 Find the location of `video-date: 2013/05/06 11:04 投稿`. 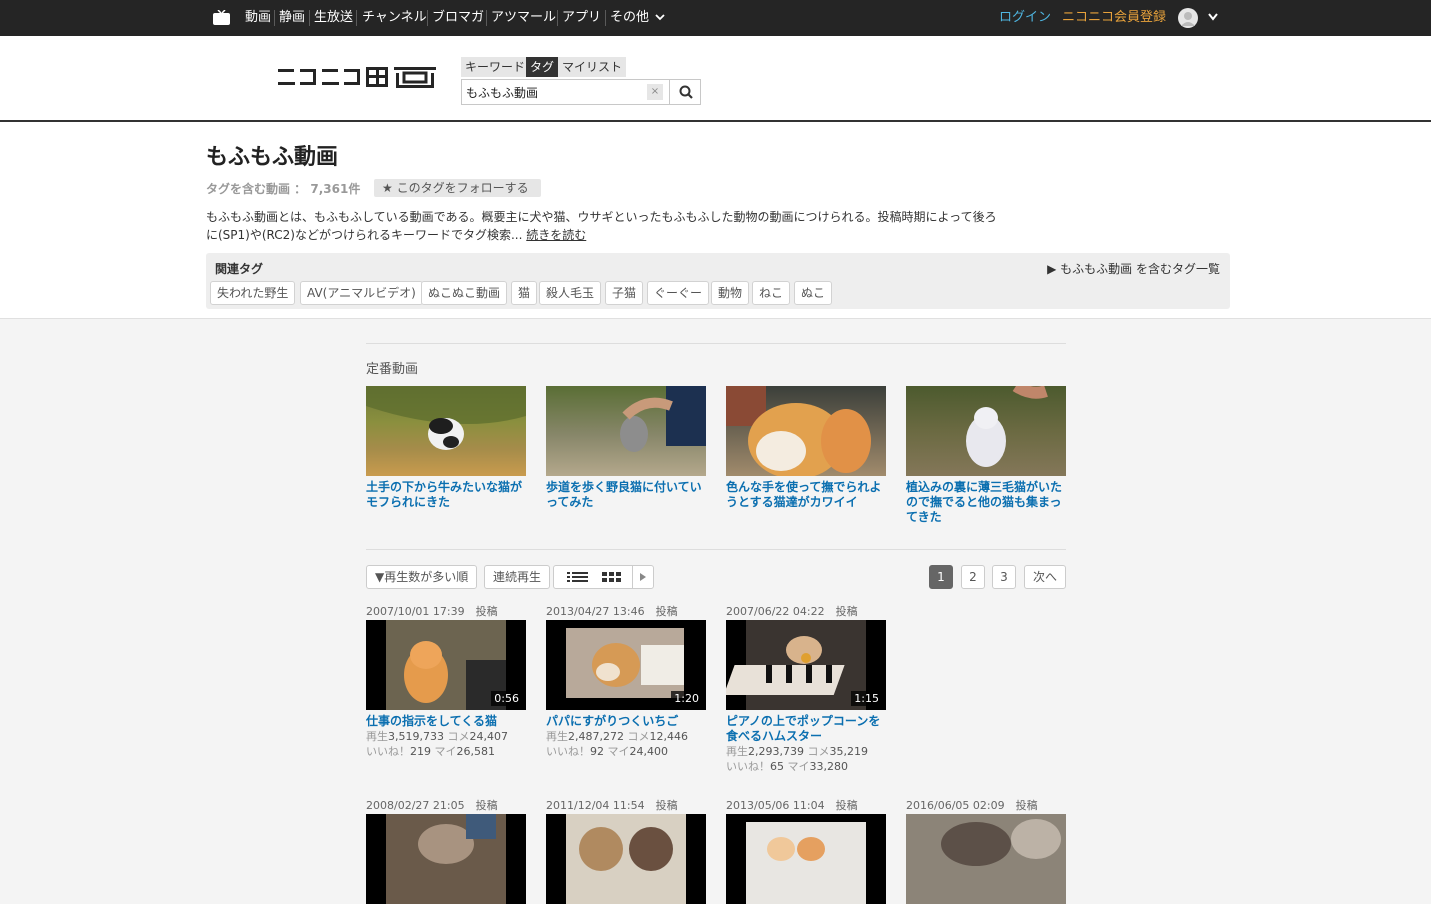

video-date: 2013/05/06 11:04 投稿 is located at coordinates (792, 805).